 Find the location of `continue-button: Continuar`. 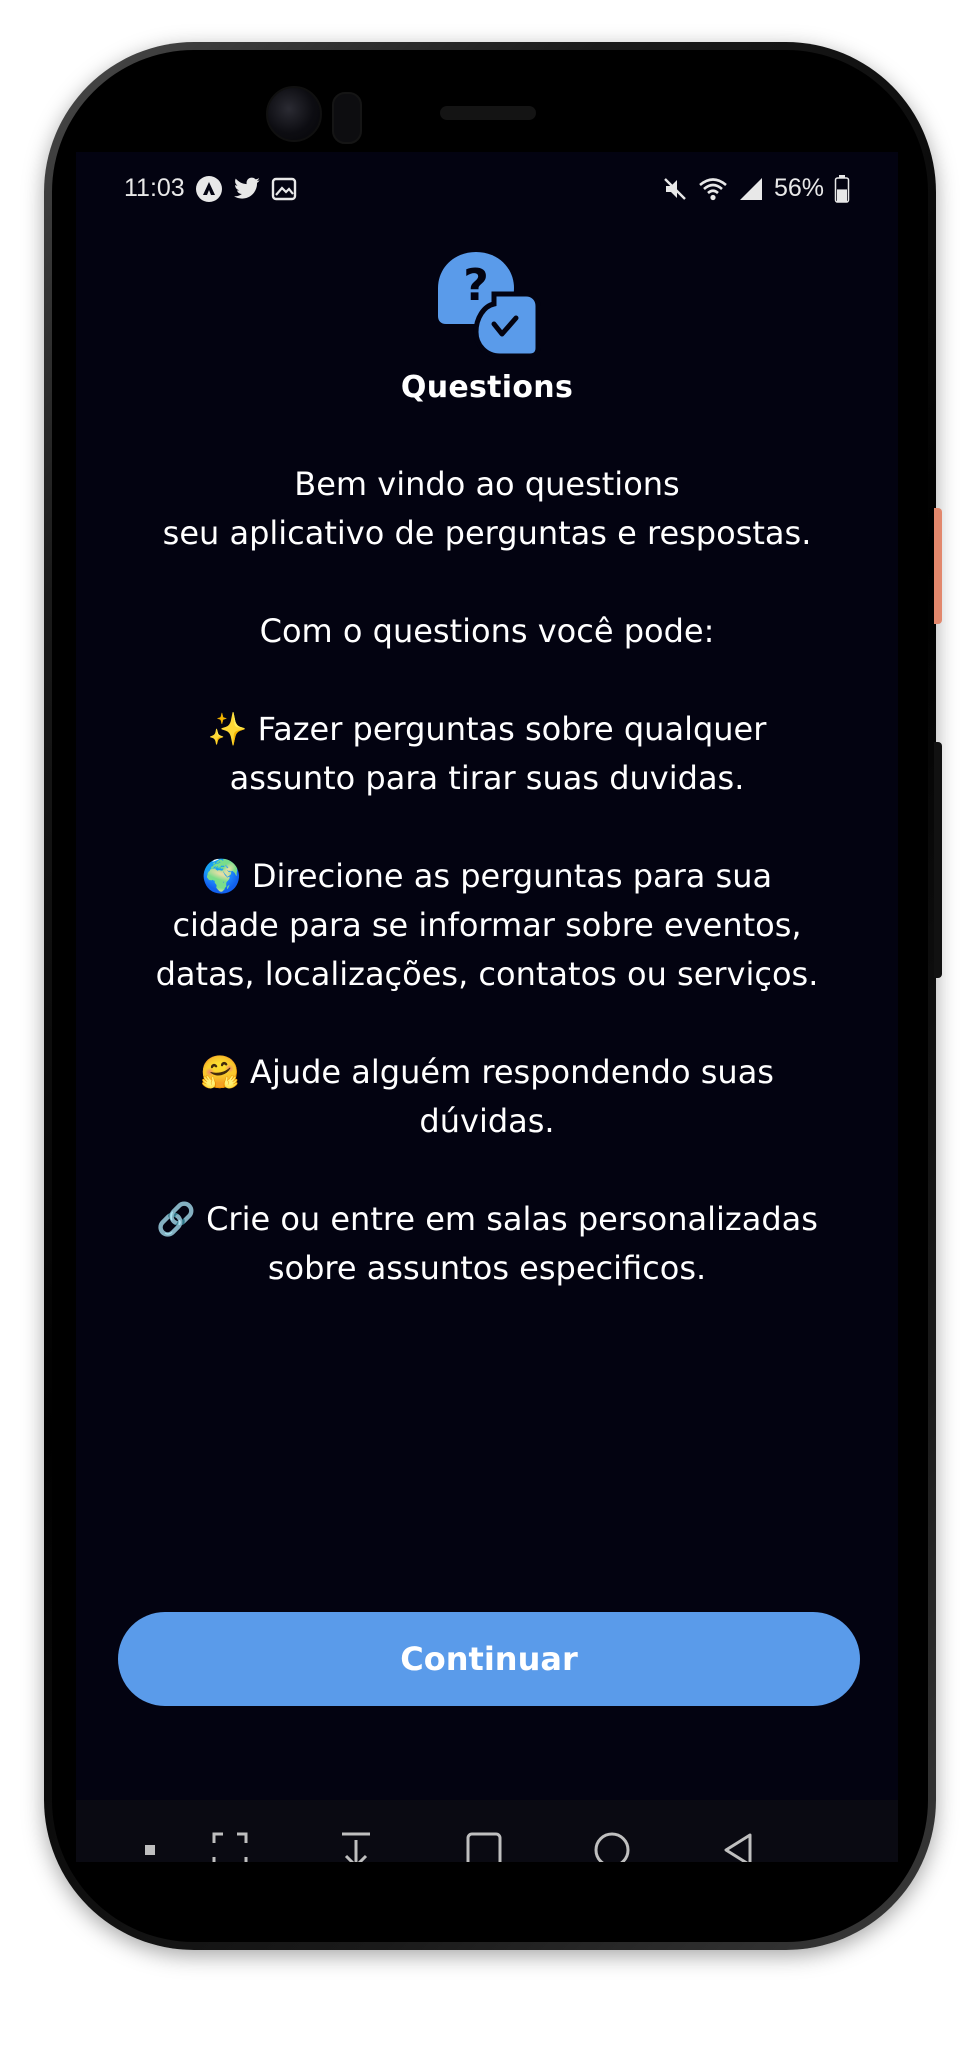

continue-button: Continuar is located at coordinates (489, 1659).